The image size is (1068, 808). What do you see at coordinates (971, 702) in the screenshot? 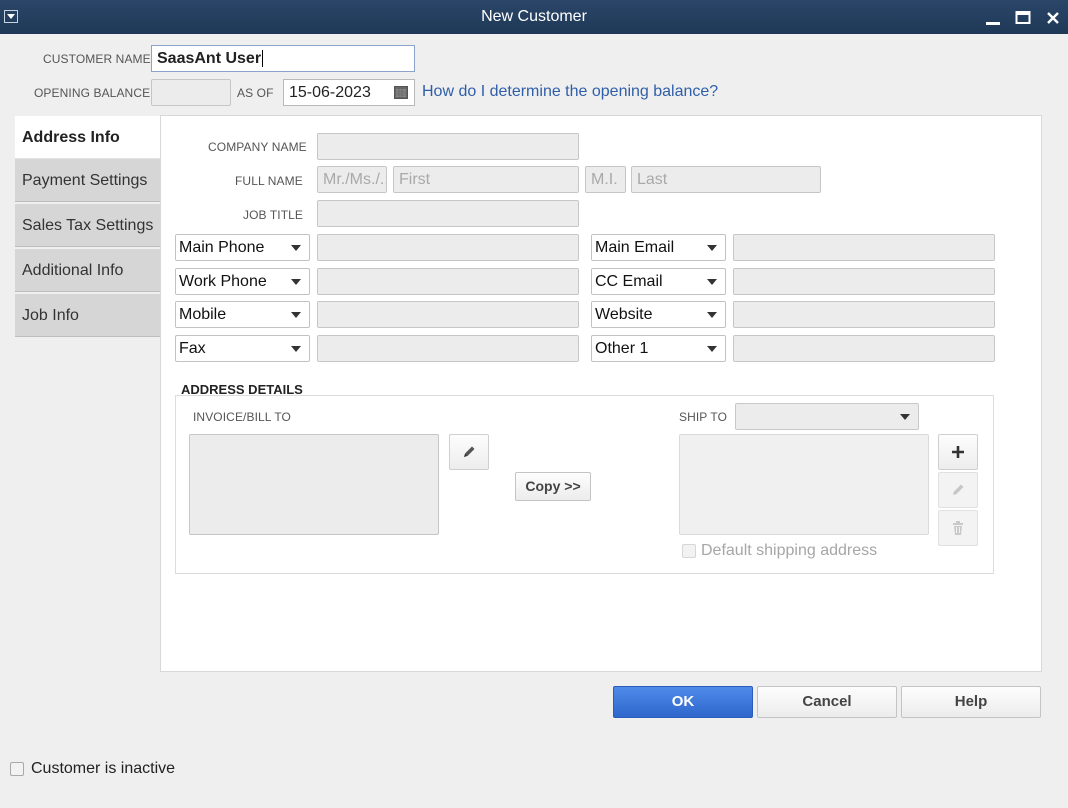
I see `help-button: Help` at bounding box center [971, 702].